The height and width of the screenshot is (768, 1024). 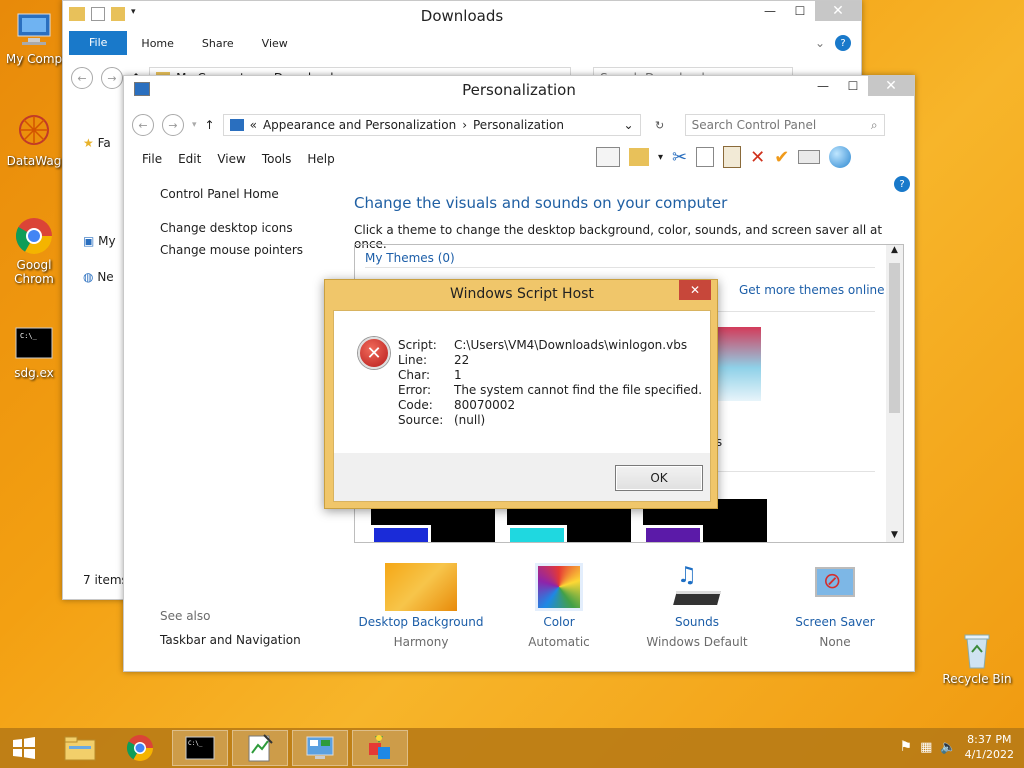 I want to click on command-prompt-icon: C:\_, so click(x=200, y=748).